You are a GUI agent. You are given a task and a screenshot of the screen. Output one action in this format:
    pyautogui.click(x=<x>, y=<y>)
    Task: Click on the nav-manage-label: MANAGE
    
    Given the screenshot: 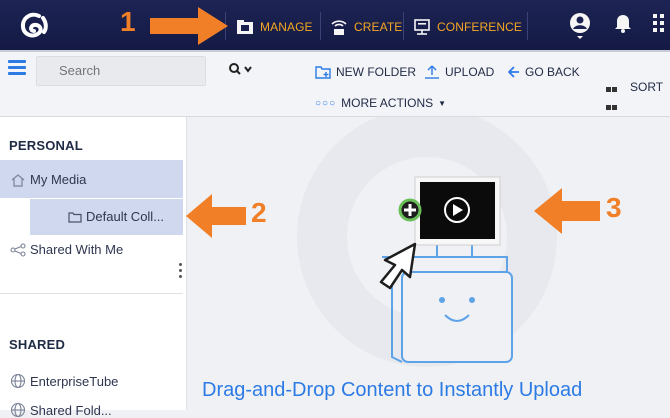 What is the action you would take?
    pyautogui.click(x=286, y=27)
    